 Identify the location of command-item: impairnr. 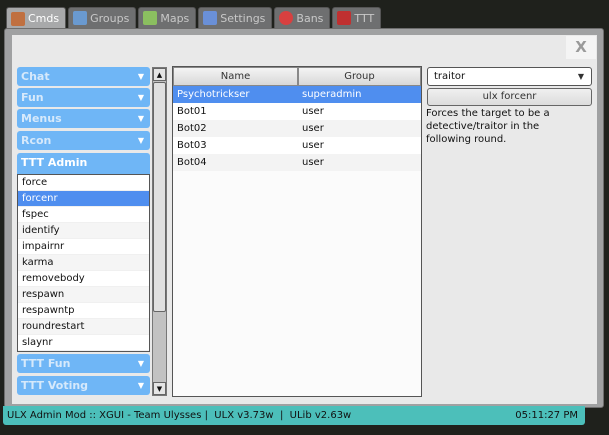
(83, 247).